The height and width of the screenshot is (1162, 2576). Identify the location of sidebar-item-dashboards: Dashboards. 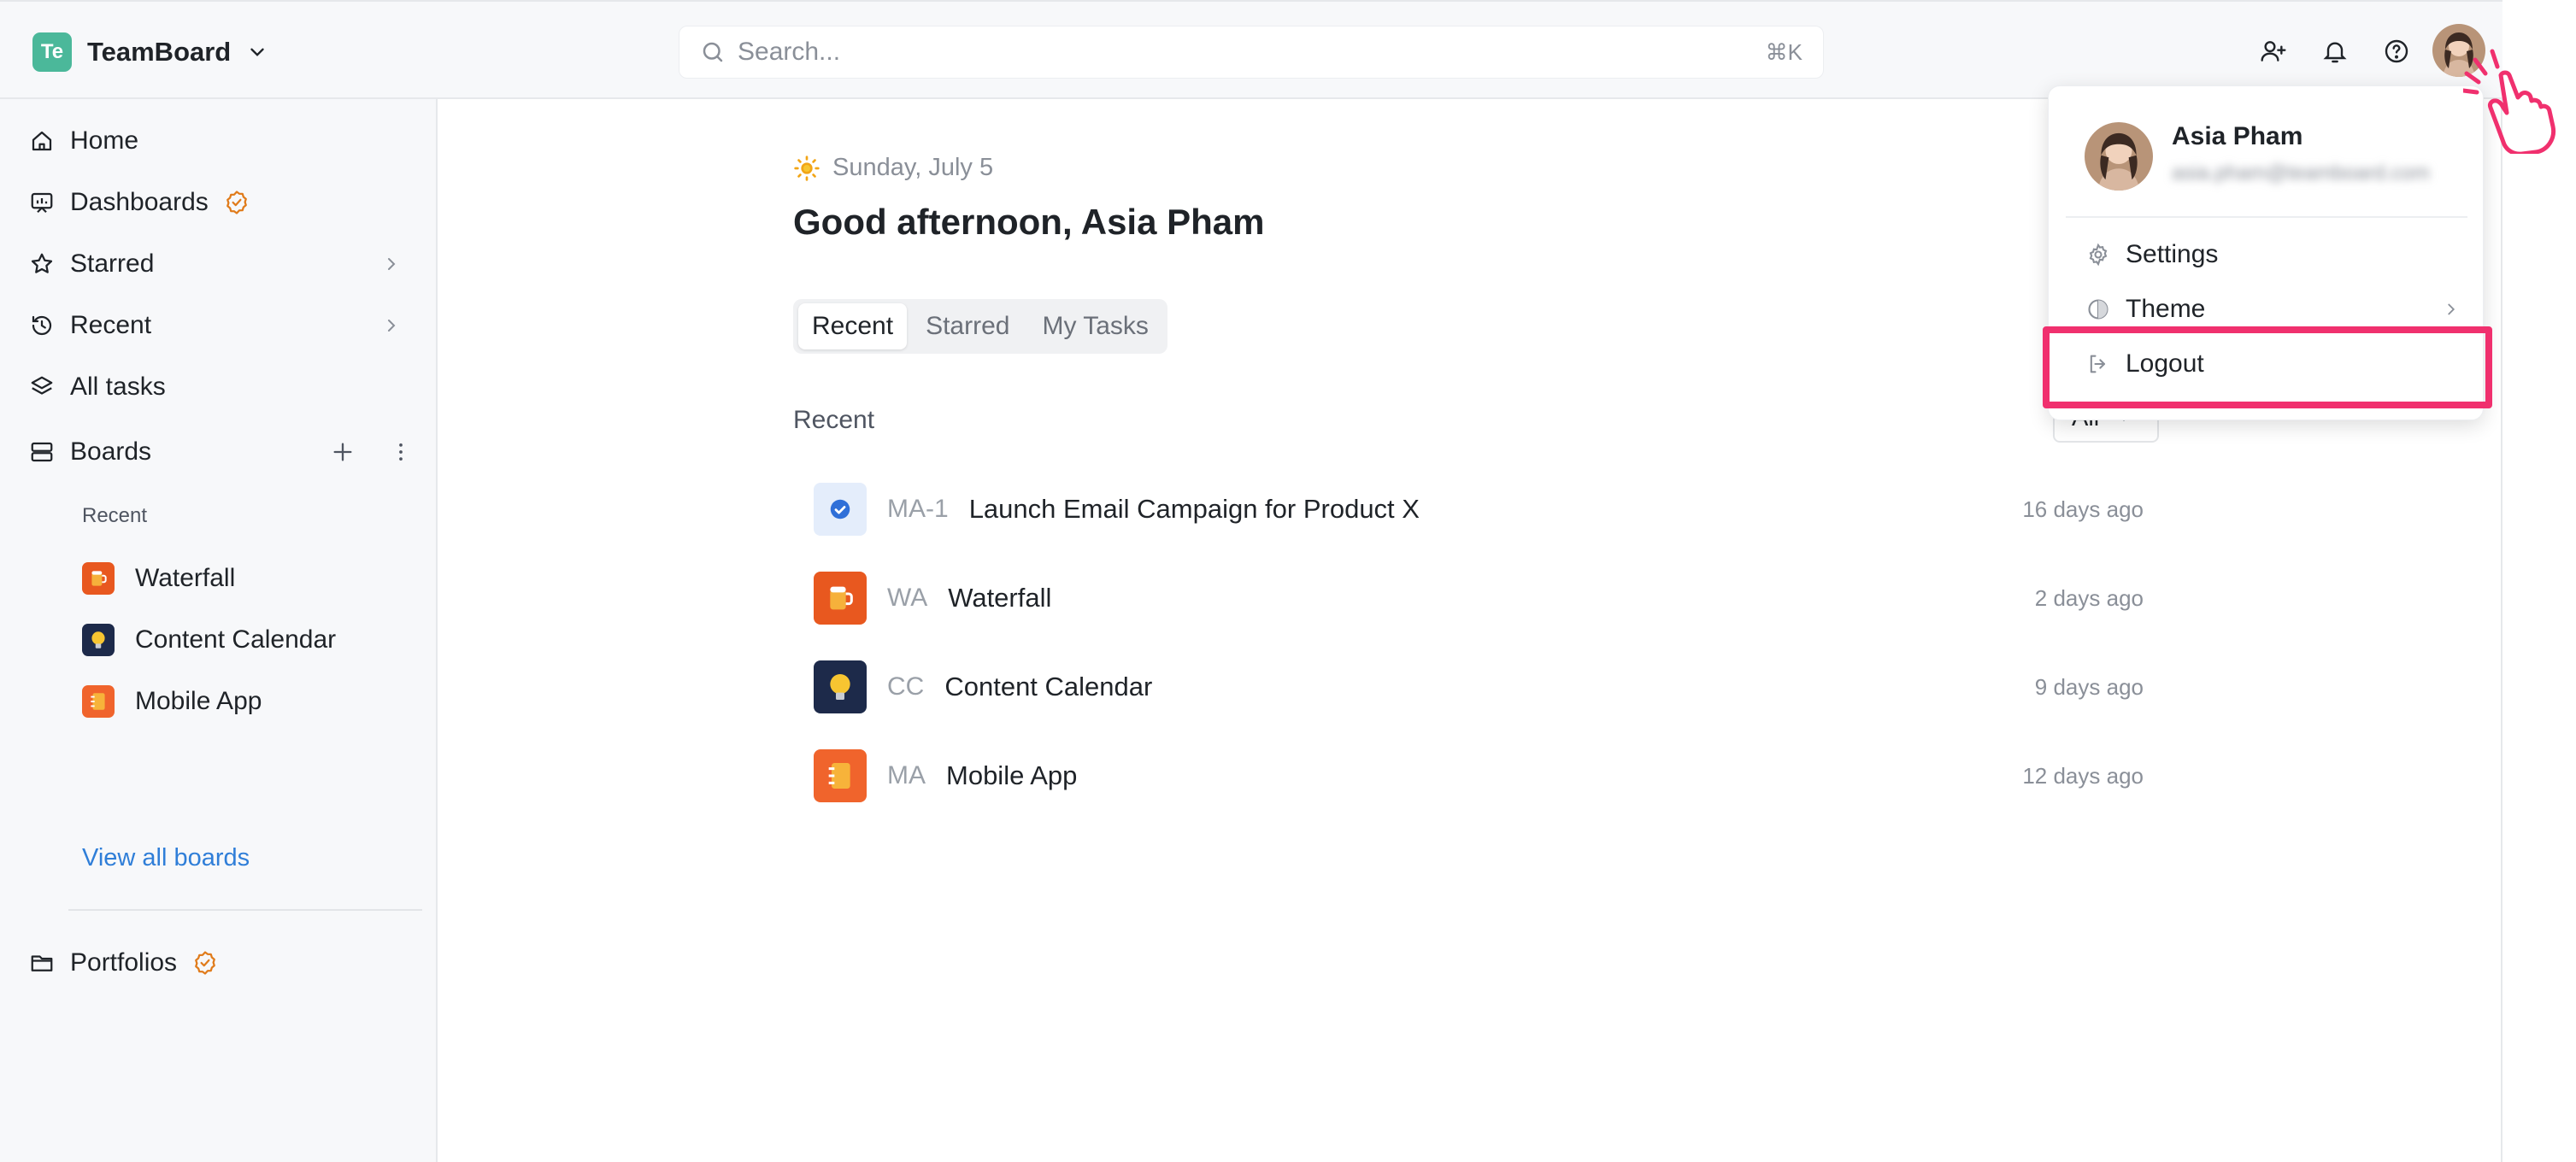
(139, 202).